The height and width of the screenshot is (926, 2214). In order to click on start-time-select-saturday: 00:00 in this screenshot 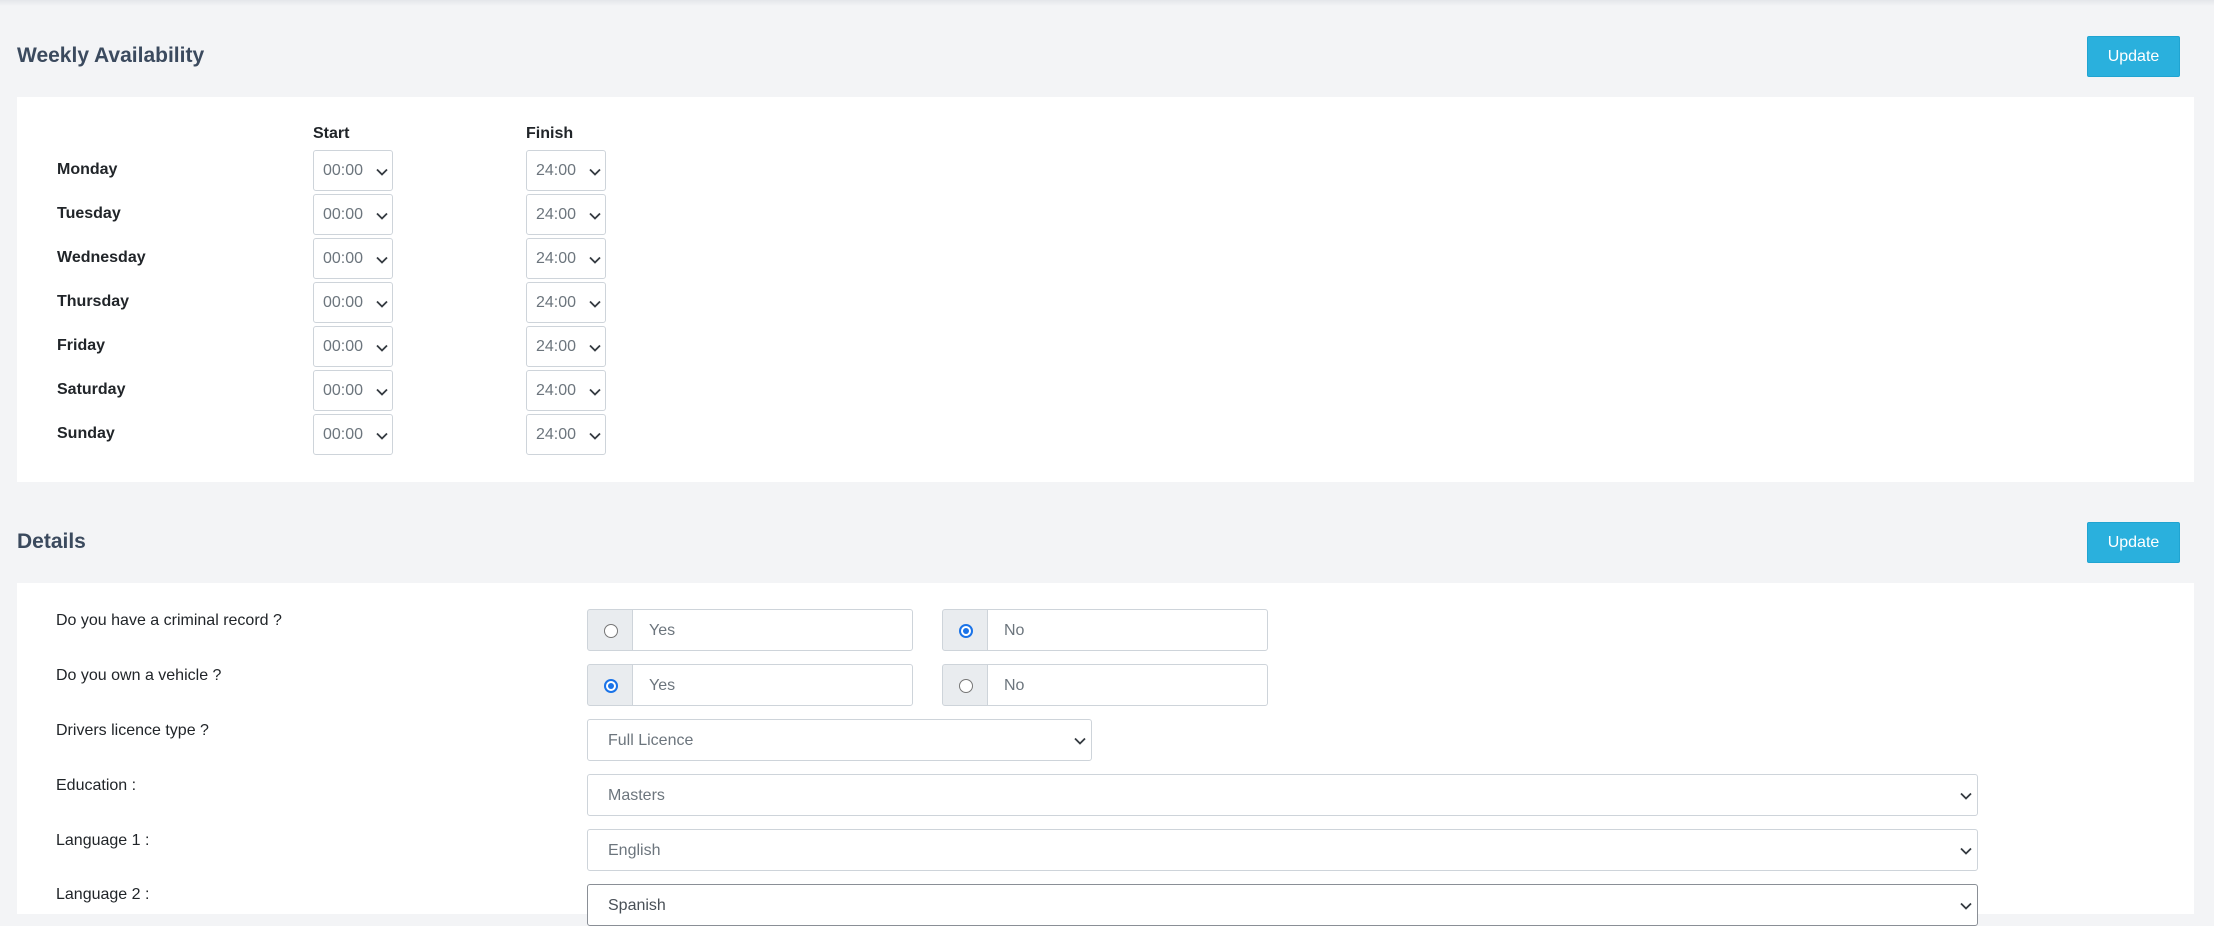, I will do `click(353, 390)`.